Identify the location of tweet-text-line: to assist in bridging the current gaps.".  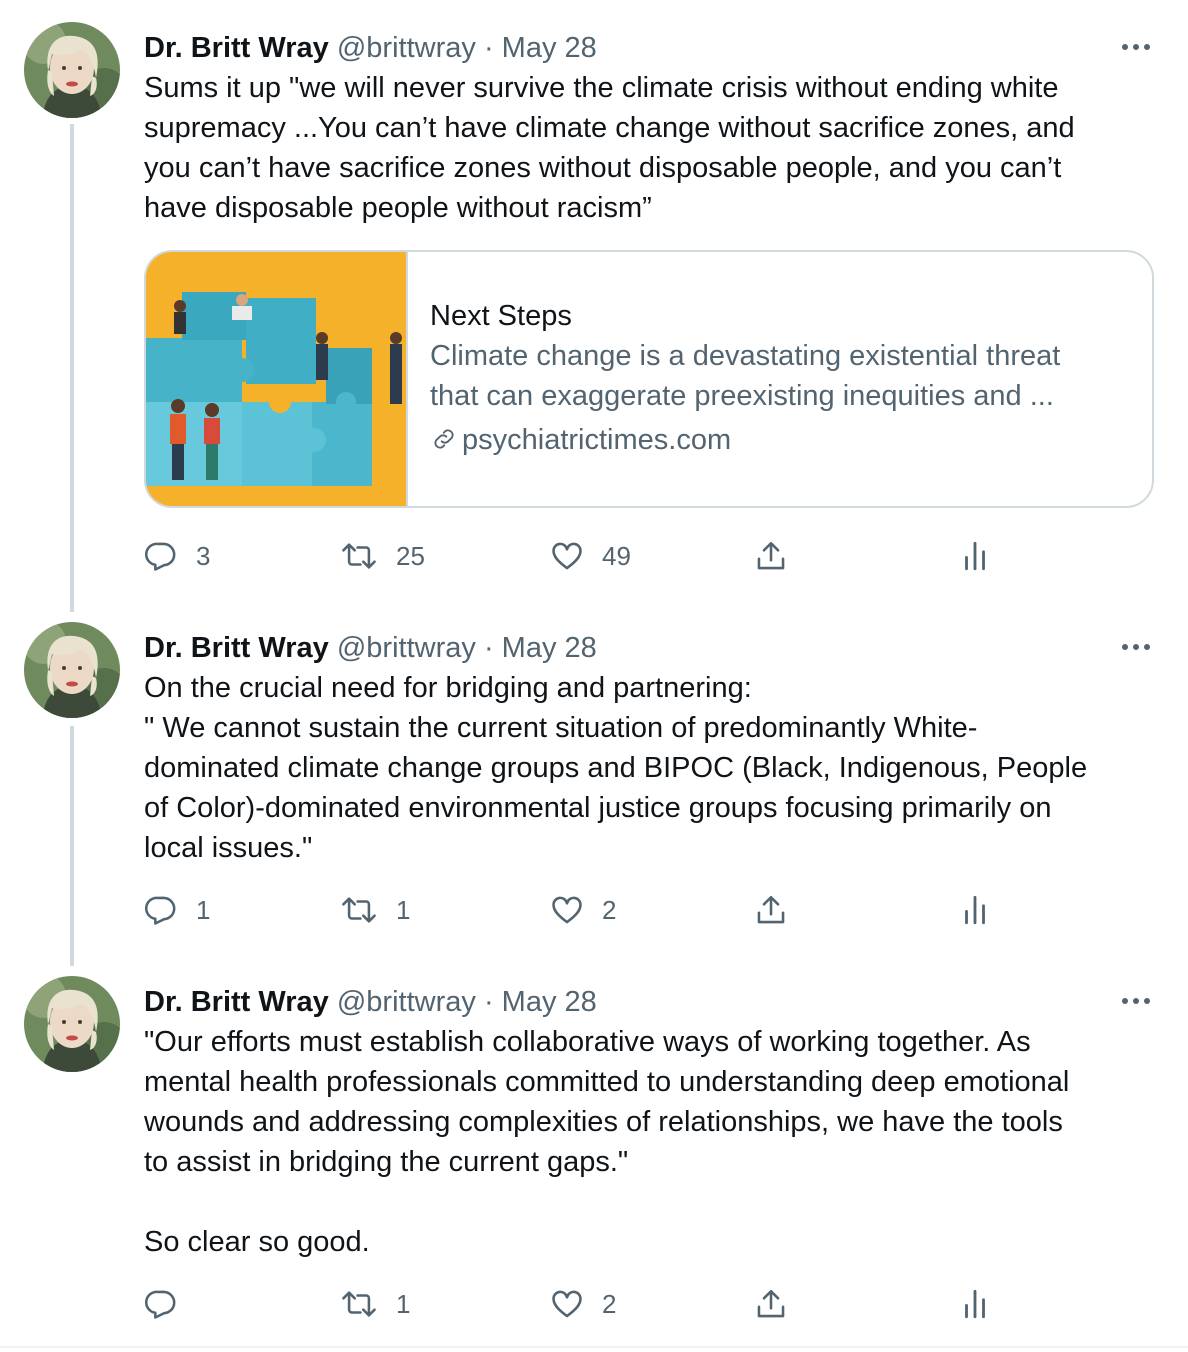
(386, 1162).